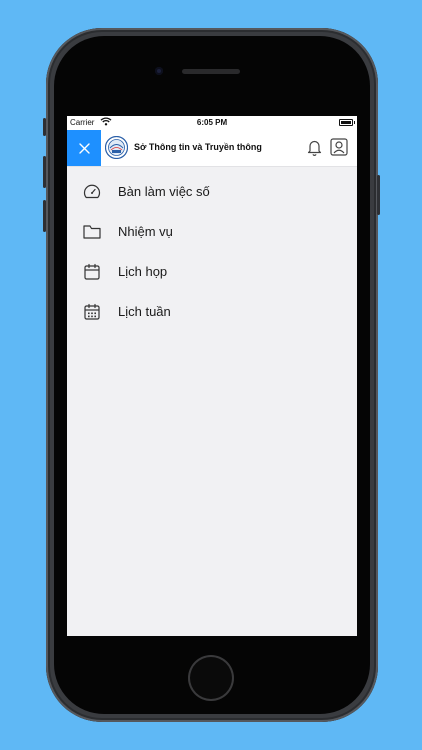  What do you see at coordinates (211, 678) in the screenshot?
I see `home-button` at bounding box center [211, 678].